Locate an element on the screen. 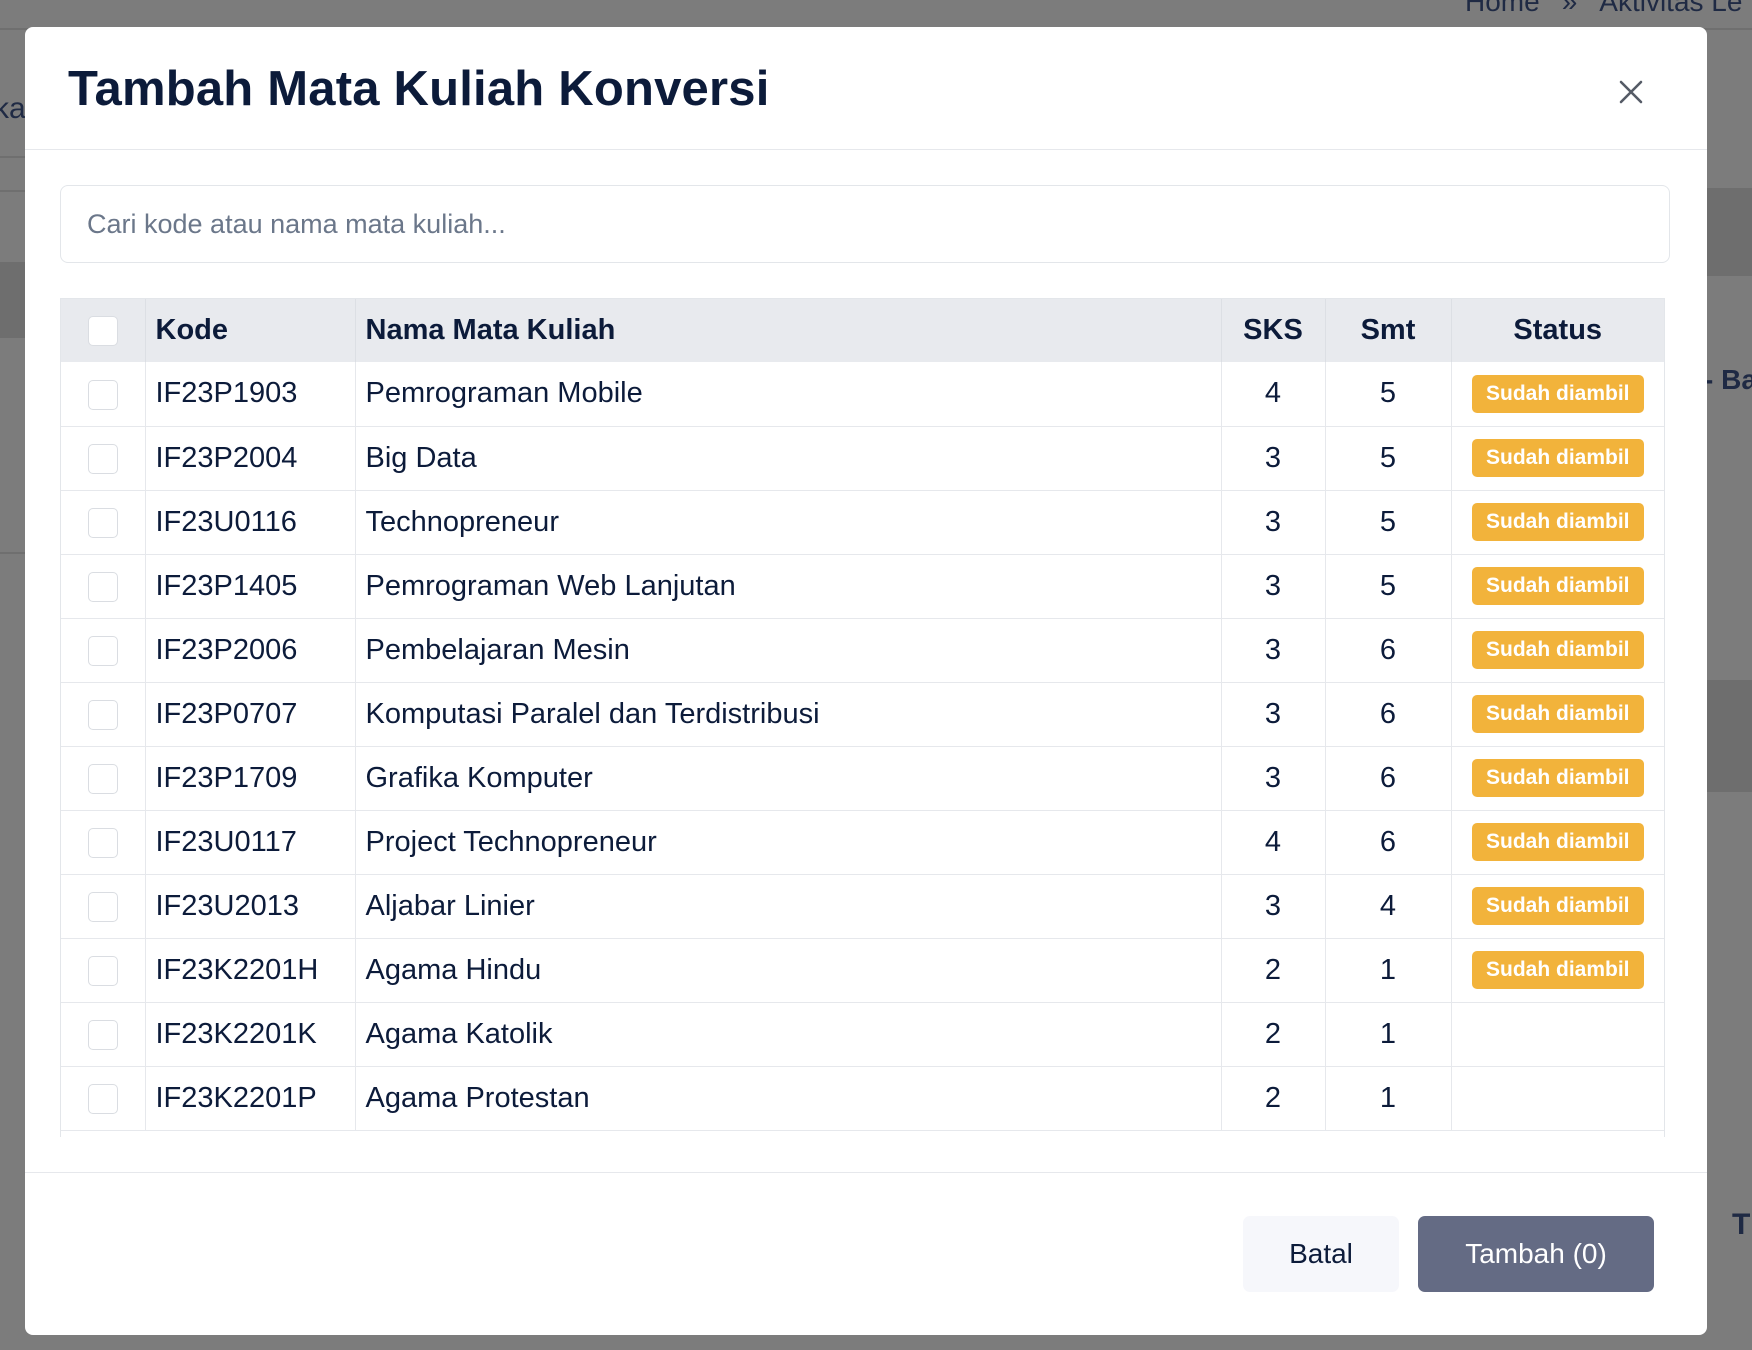 This screenshot has height=1350, width=1752. table-row: IF23P1709 Grafika Komputer 3 6 Sudah diambil is located at coordinates (862, 778).